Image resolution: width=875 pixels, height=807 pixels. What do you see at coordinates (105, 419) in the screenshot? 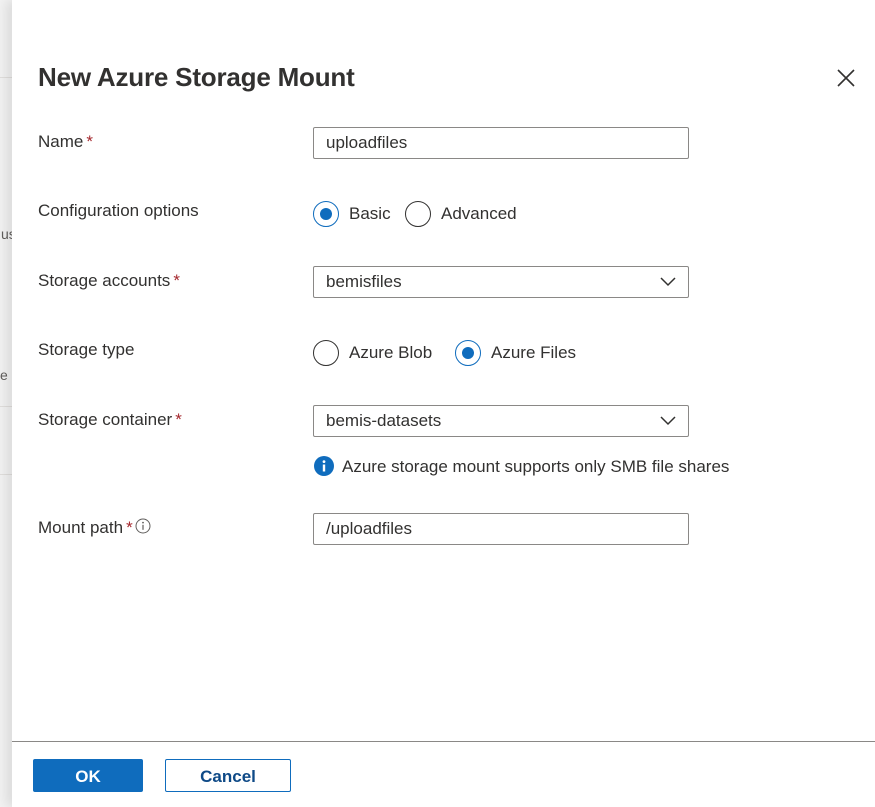
I see `storage-container-label-text: Storage container` at bounding box center [105, 419].